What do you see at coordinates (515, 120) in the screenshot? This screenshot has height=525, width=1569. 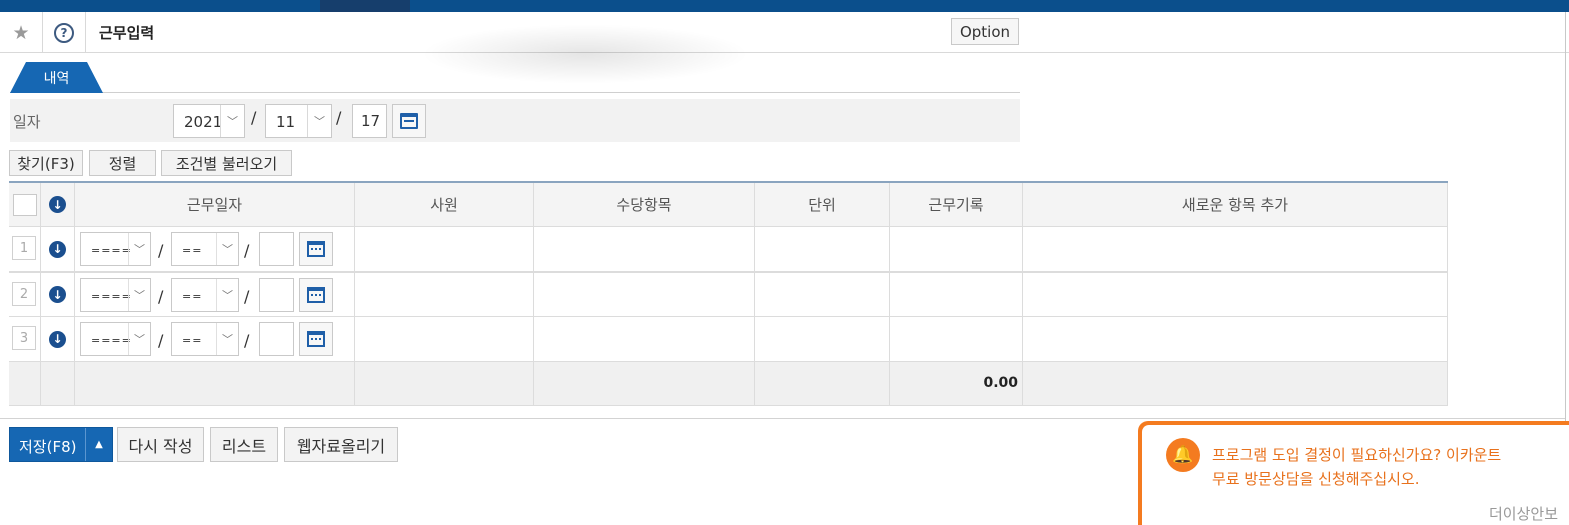 I see `date-filter-row: 일자 2021 ﹀ / 11 ﹀ / 17` at bounding box center [515, 120].